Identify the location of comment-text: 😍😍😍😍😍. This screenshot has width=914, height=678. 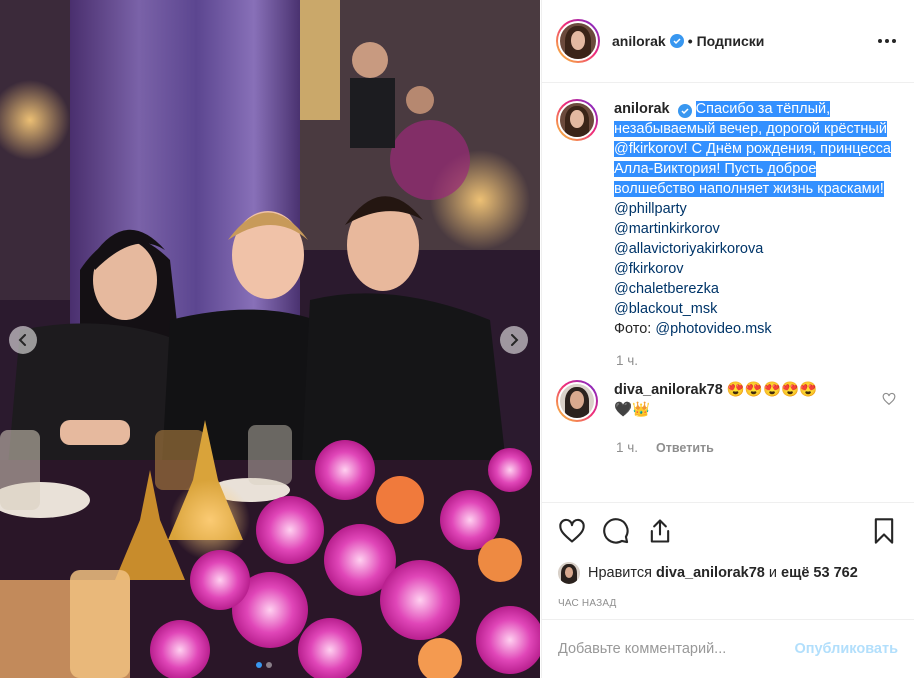
(772, 390).